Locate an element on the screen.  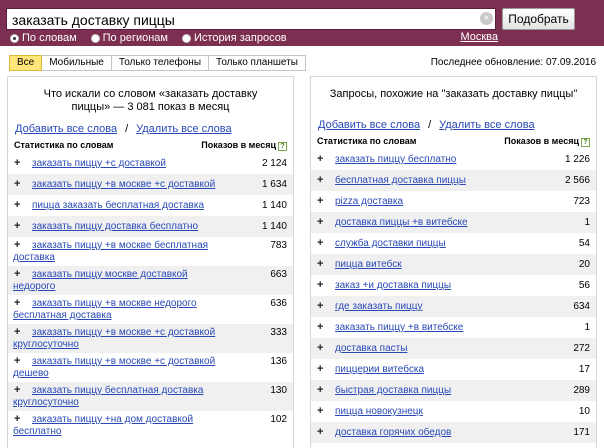
impressions-count: 289 is located at coordinates (581, 390).